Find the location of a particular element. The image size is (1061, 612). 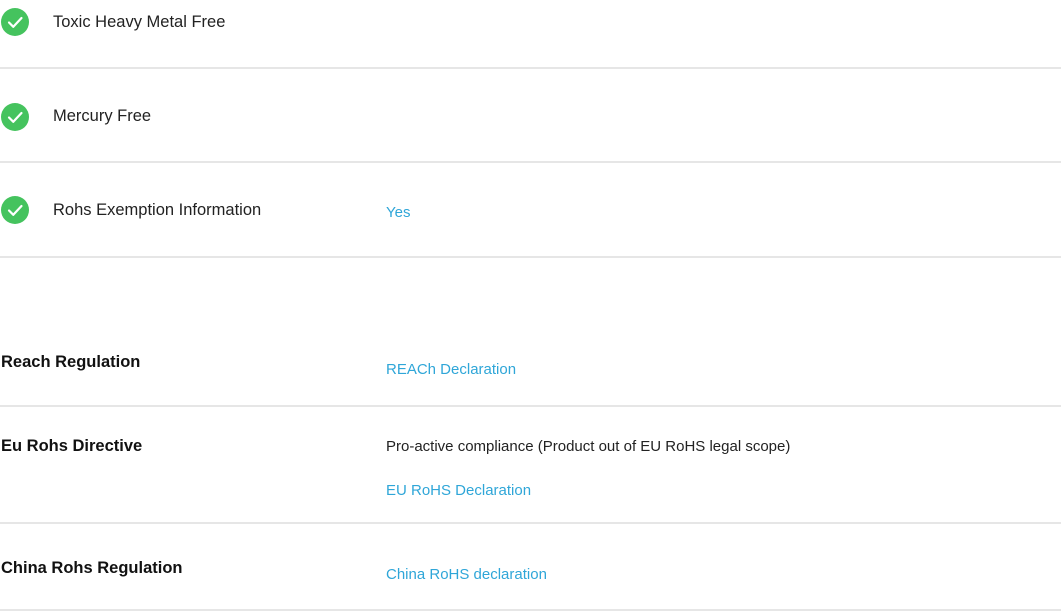

check-label: Rohs Exemption Information is located at coordinates (157, 210).